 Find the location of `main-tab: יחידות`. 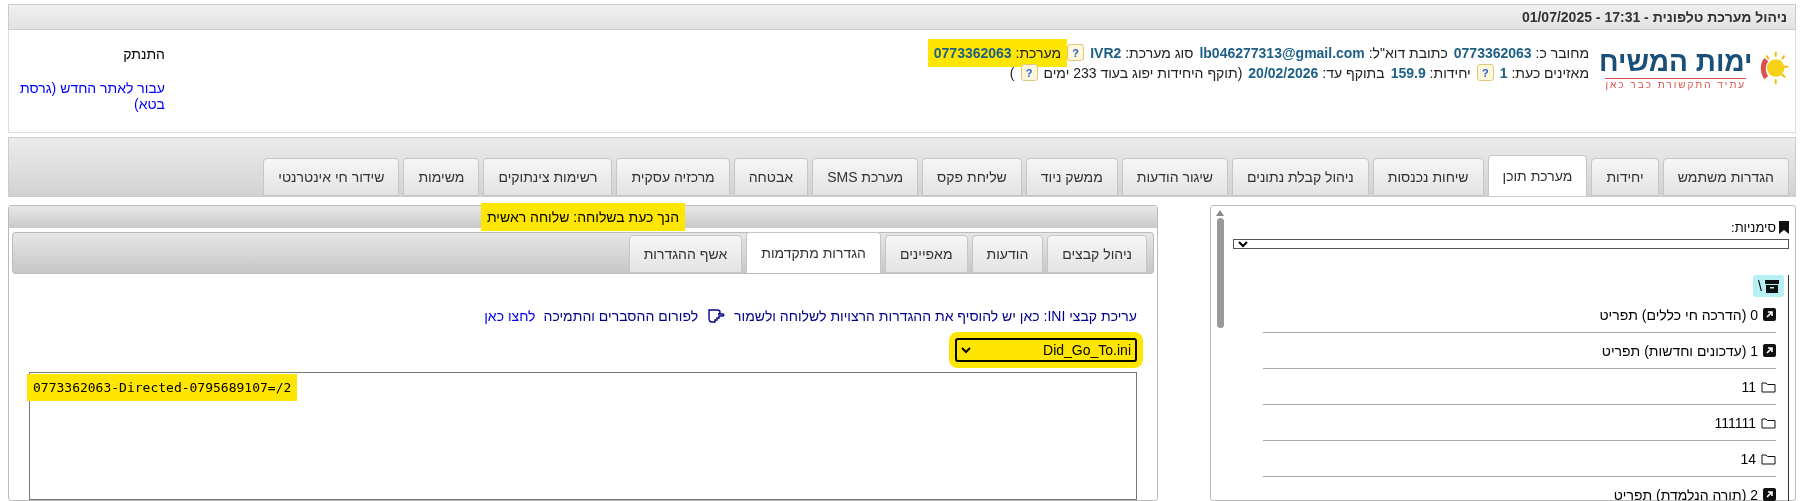

main-tab: יחידות is located at coordinates (1625, 177).